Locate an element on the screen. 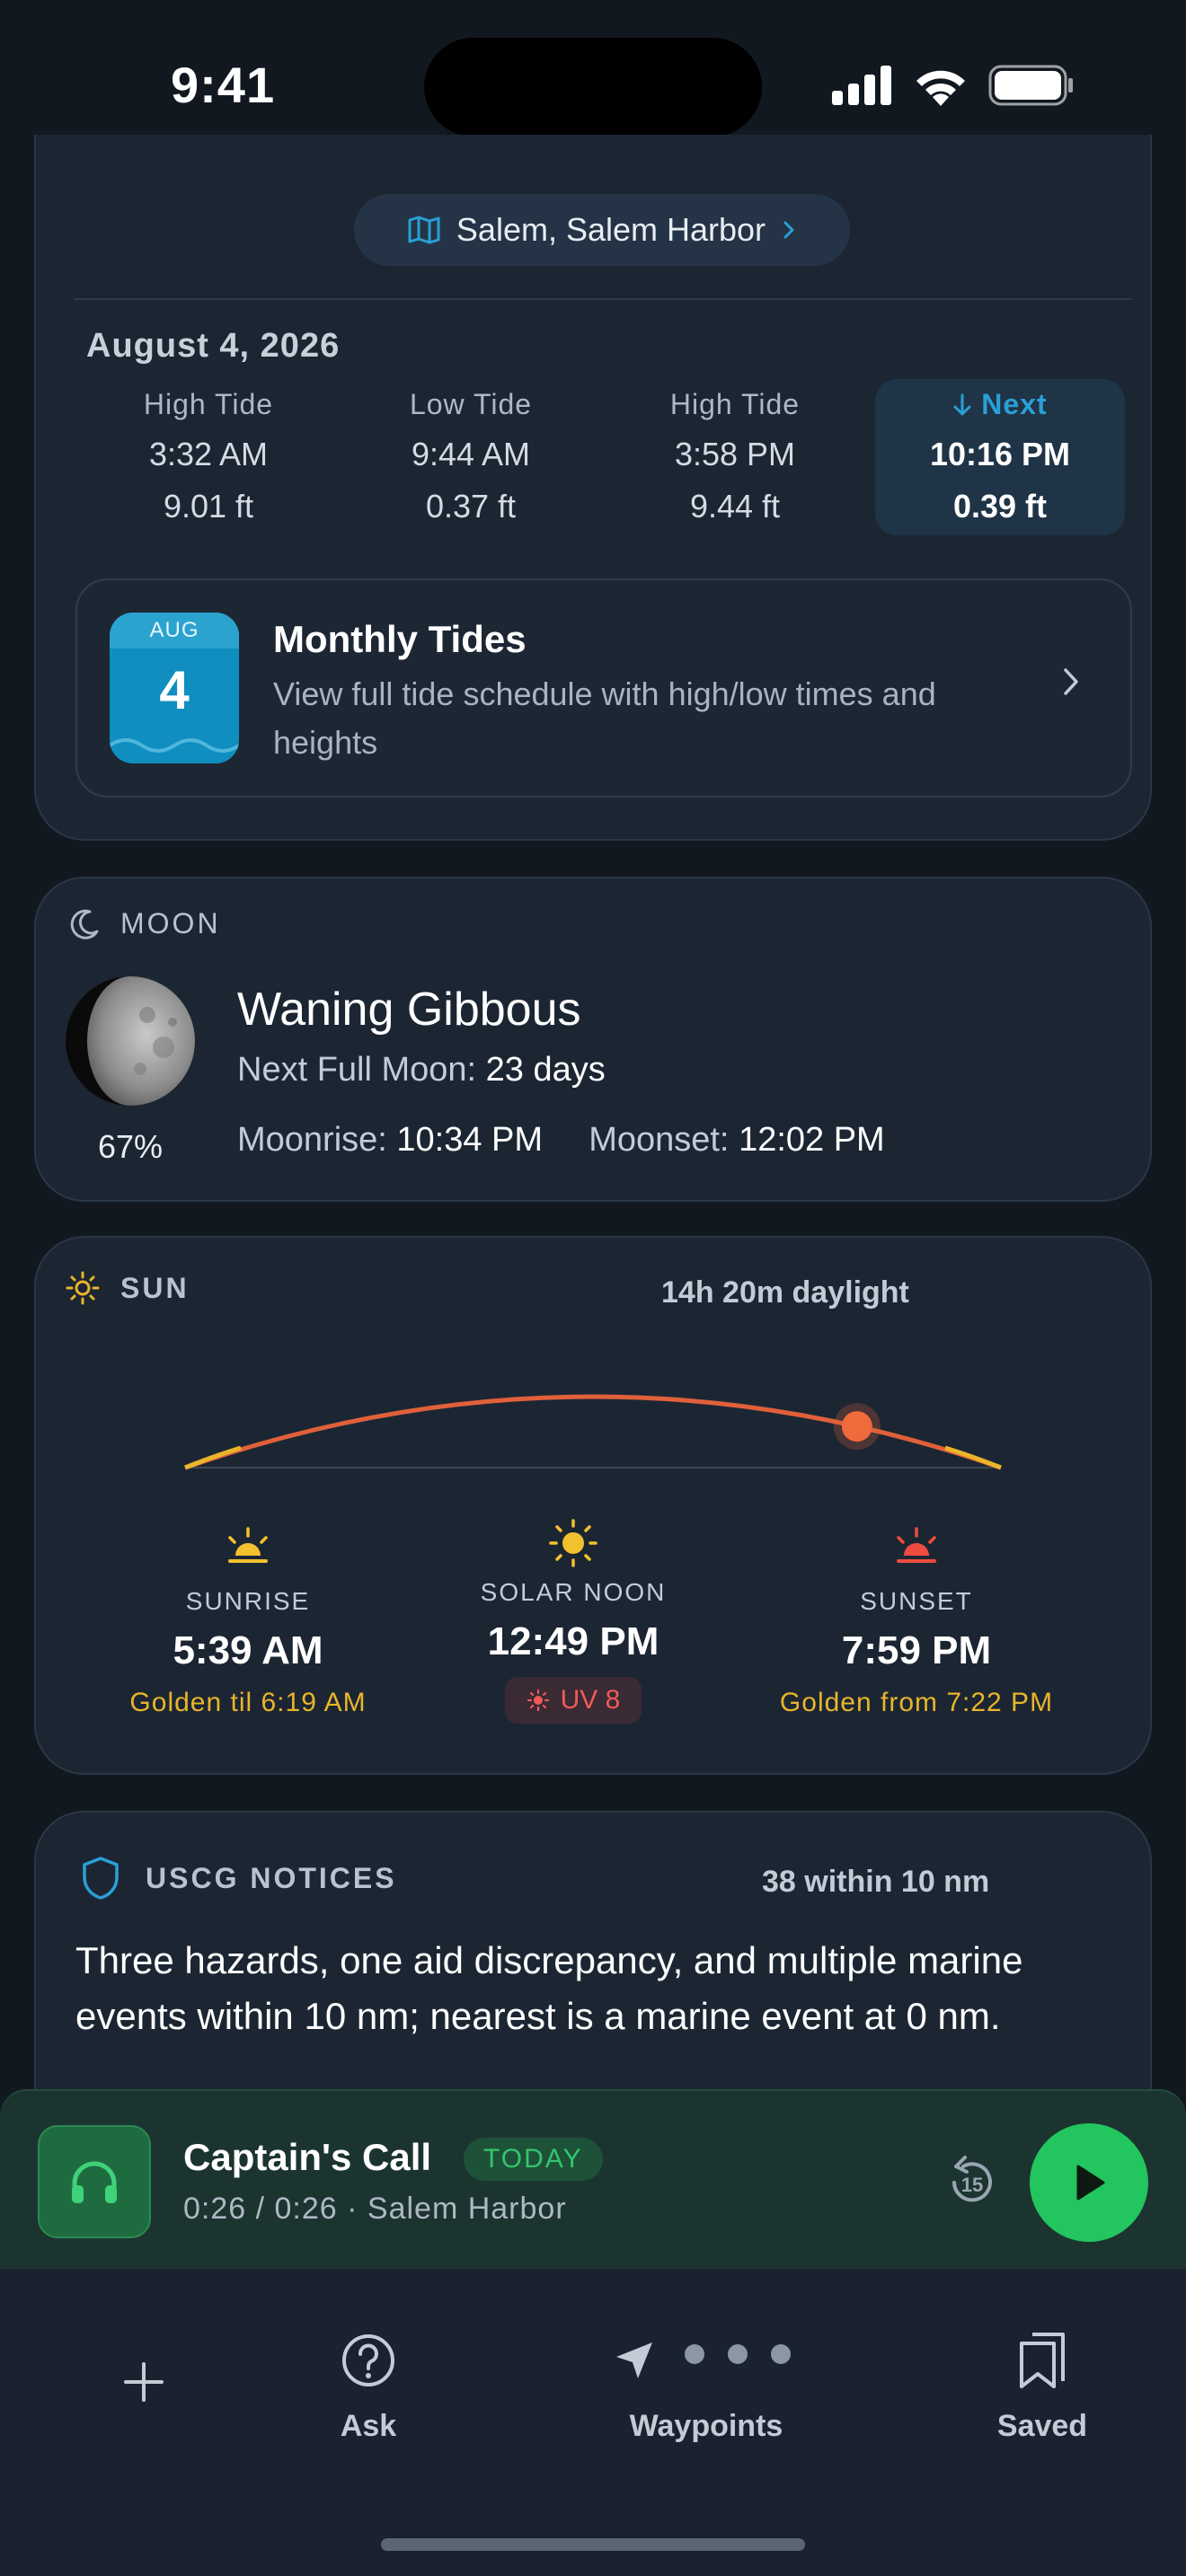 Image resolution: width=1186 pixels, height=2576 pixels. daylight-duration: 14h 20m daylight is located at coordinates (785, 1292).